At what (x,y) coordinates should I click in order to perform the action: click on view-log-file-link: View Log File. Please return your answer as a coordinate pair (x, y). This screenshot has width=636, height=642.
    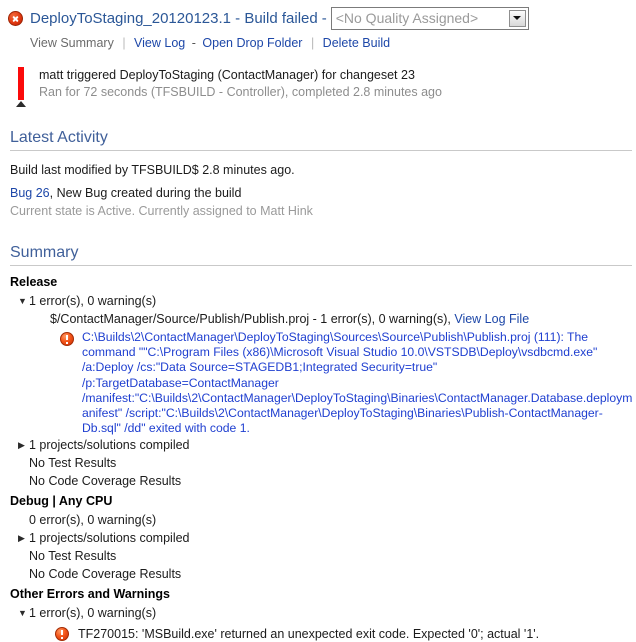
    Looking at the image, I should click on (491, 319).